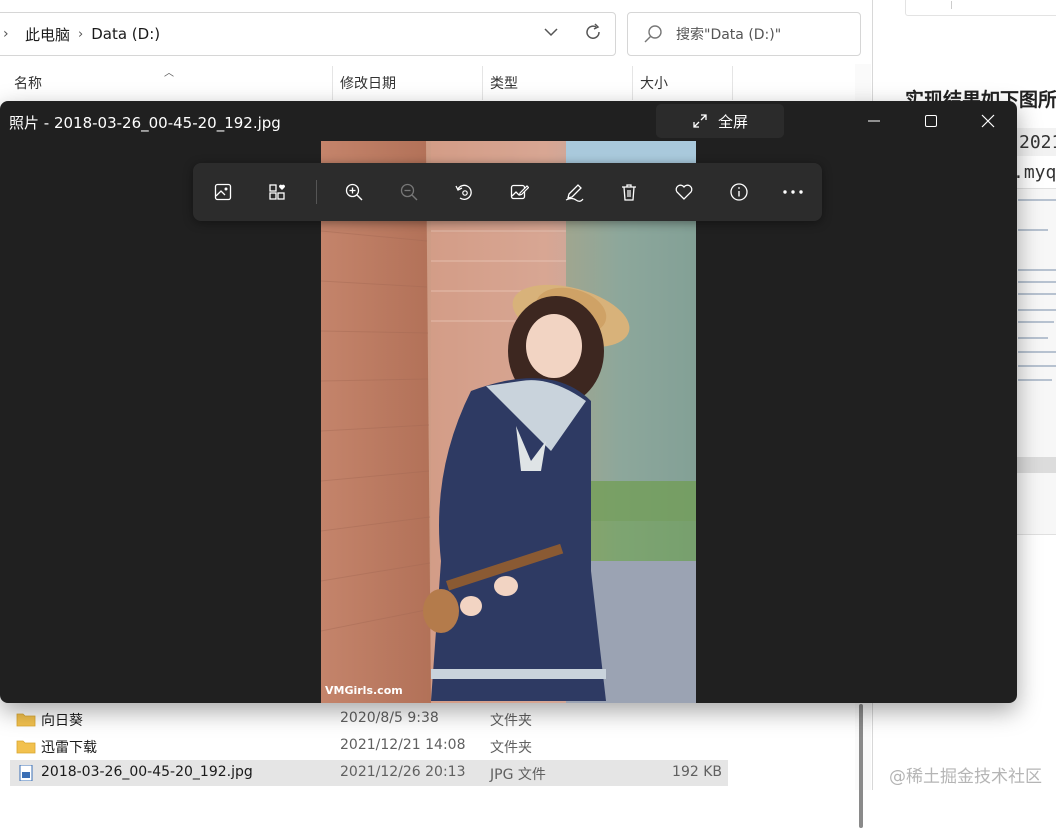 The height and width of the screenshot is (828, 1056). What do you see at coordinates (308, 34) in the screenshot?
I see `address-bar: › 此电脑 › Data (D:)` at bounding box center [308, 34].